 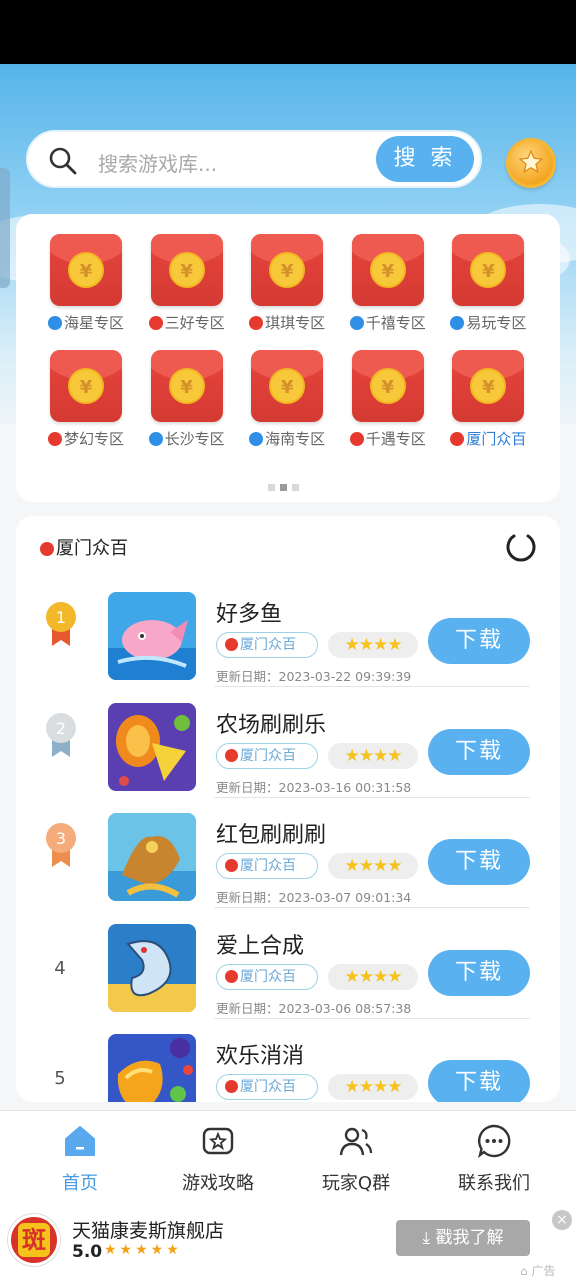 I want to click on game-name: 农场刷刷乐, so click(x=271, y=723).